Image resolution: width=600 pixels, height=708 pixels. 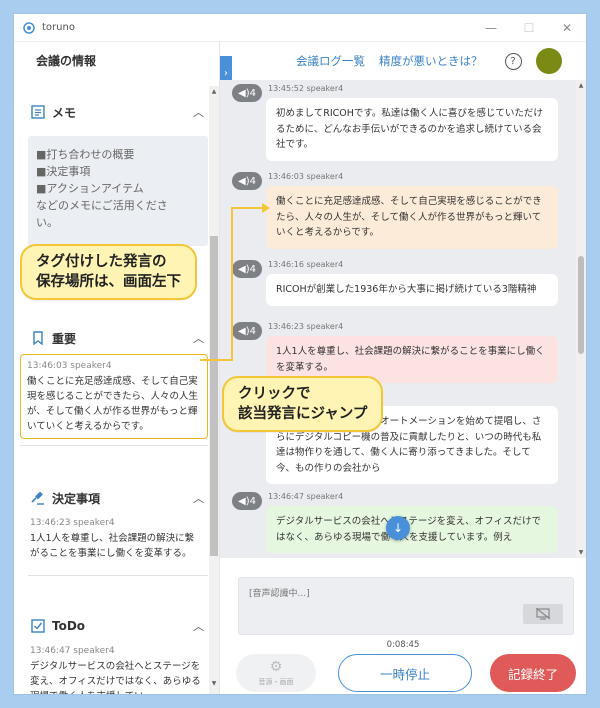 What do you see at coordinates (548, 61) in the screenshot?
I see `avatar` at bounding box center [548, 61].